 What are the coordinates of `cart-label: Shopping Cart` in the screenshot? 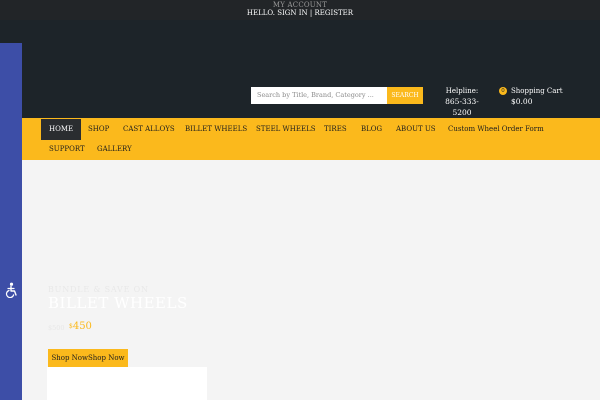 It's located at (537, 91).